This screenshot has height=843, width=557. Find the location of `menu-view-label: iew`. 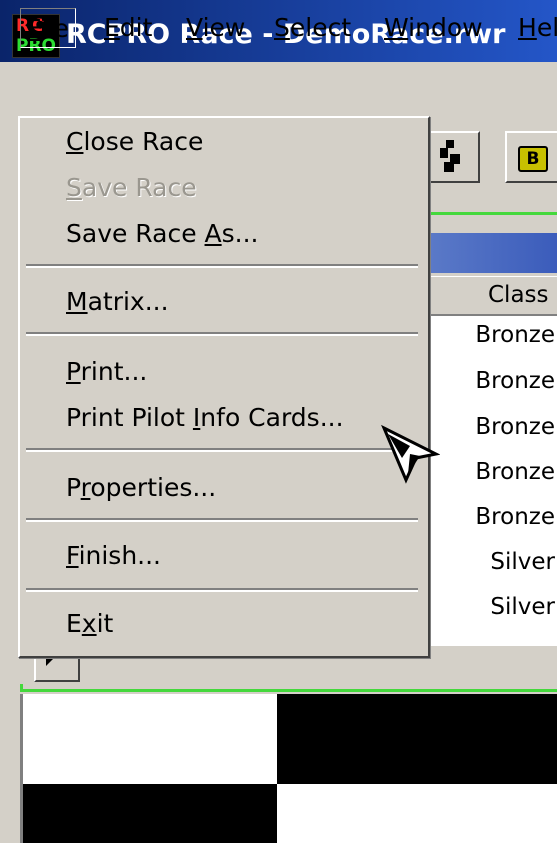

menu-view-label: iew is located at coordinates (224, 27).